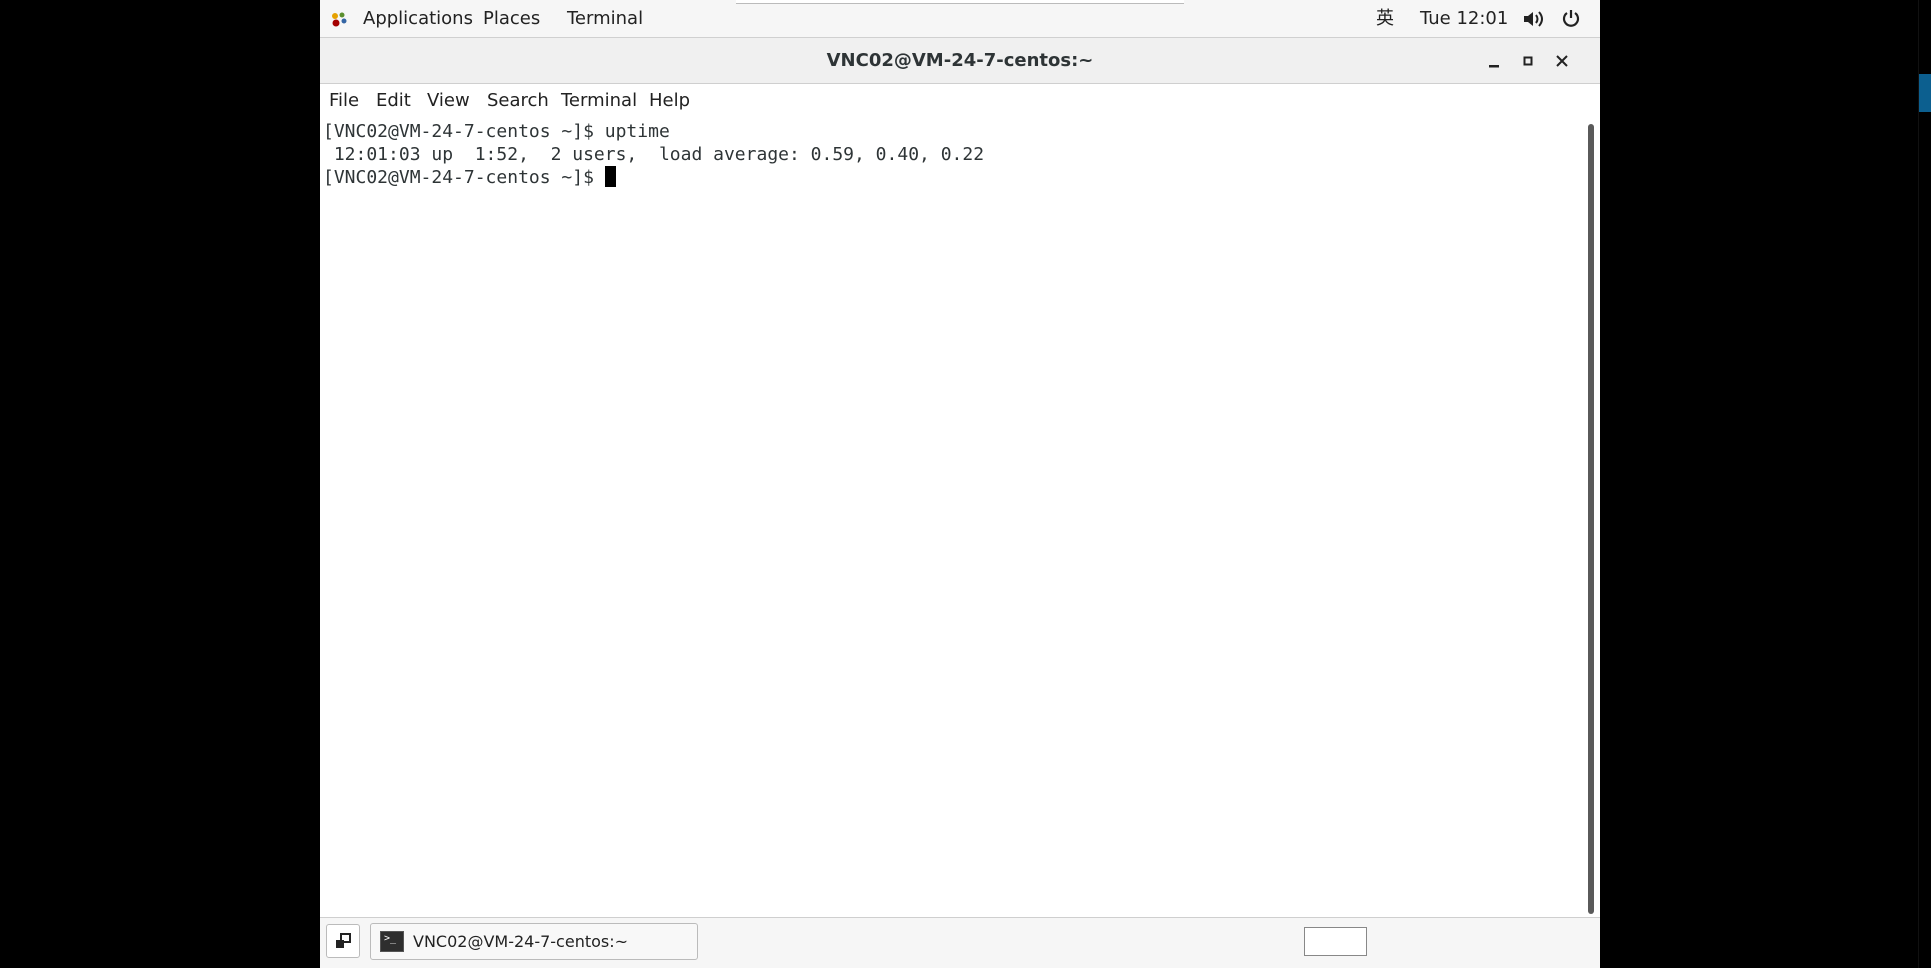  Describe the element at coordinates (1494, 61) in the screenshot. I see `minimize-button` at that location.